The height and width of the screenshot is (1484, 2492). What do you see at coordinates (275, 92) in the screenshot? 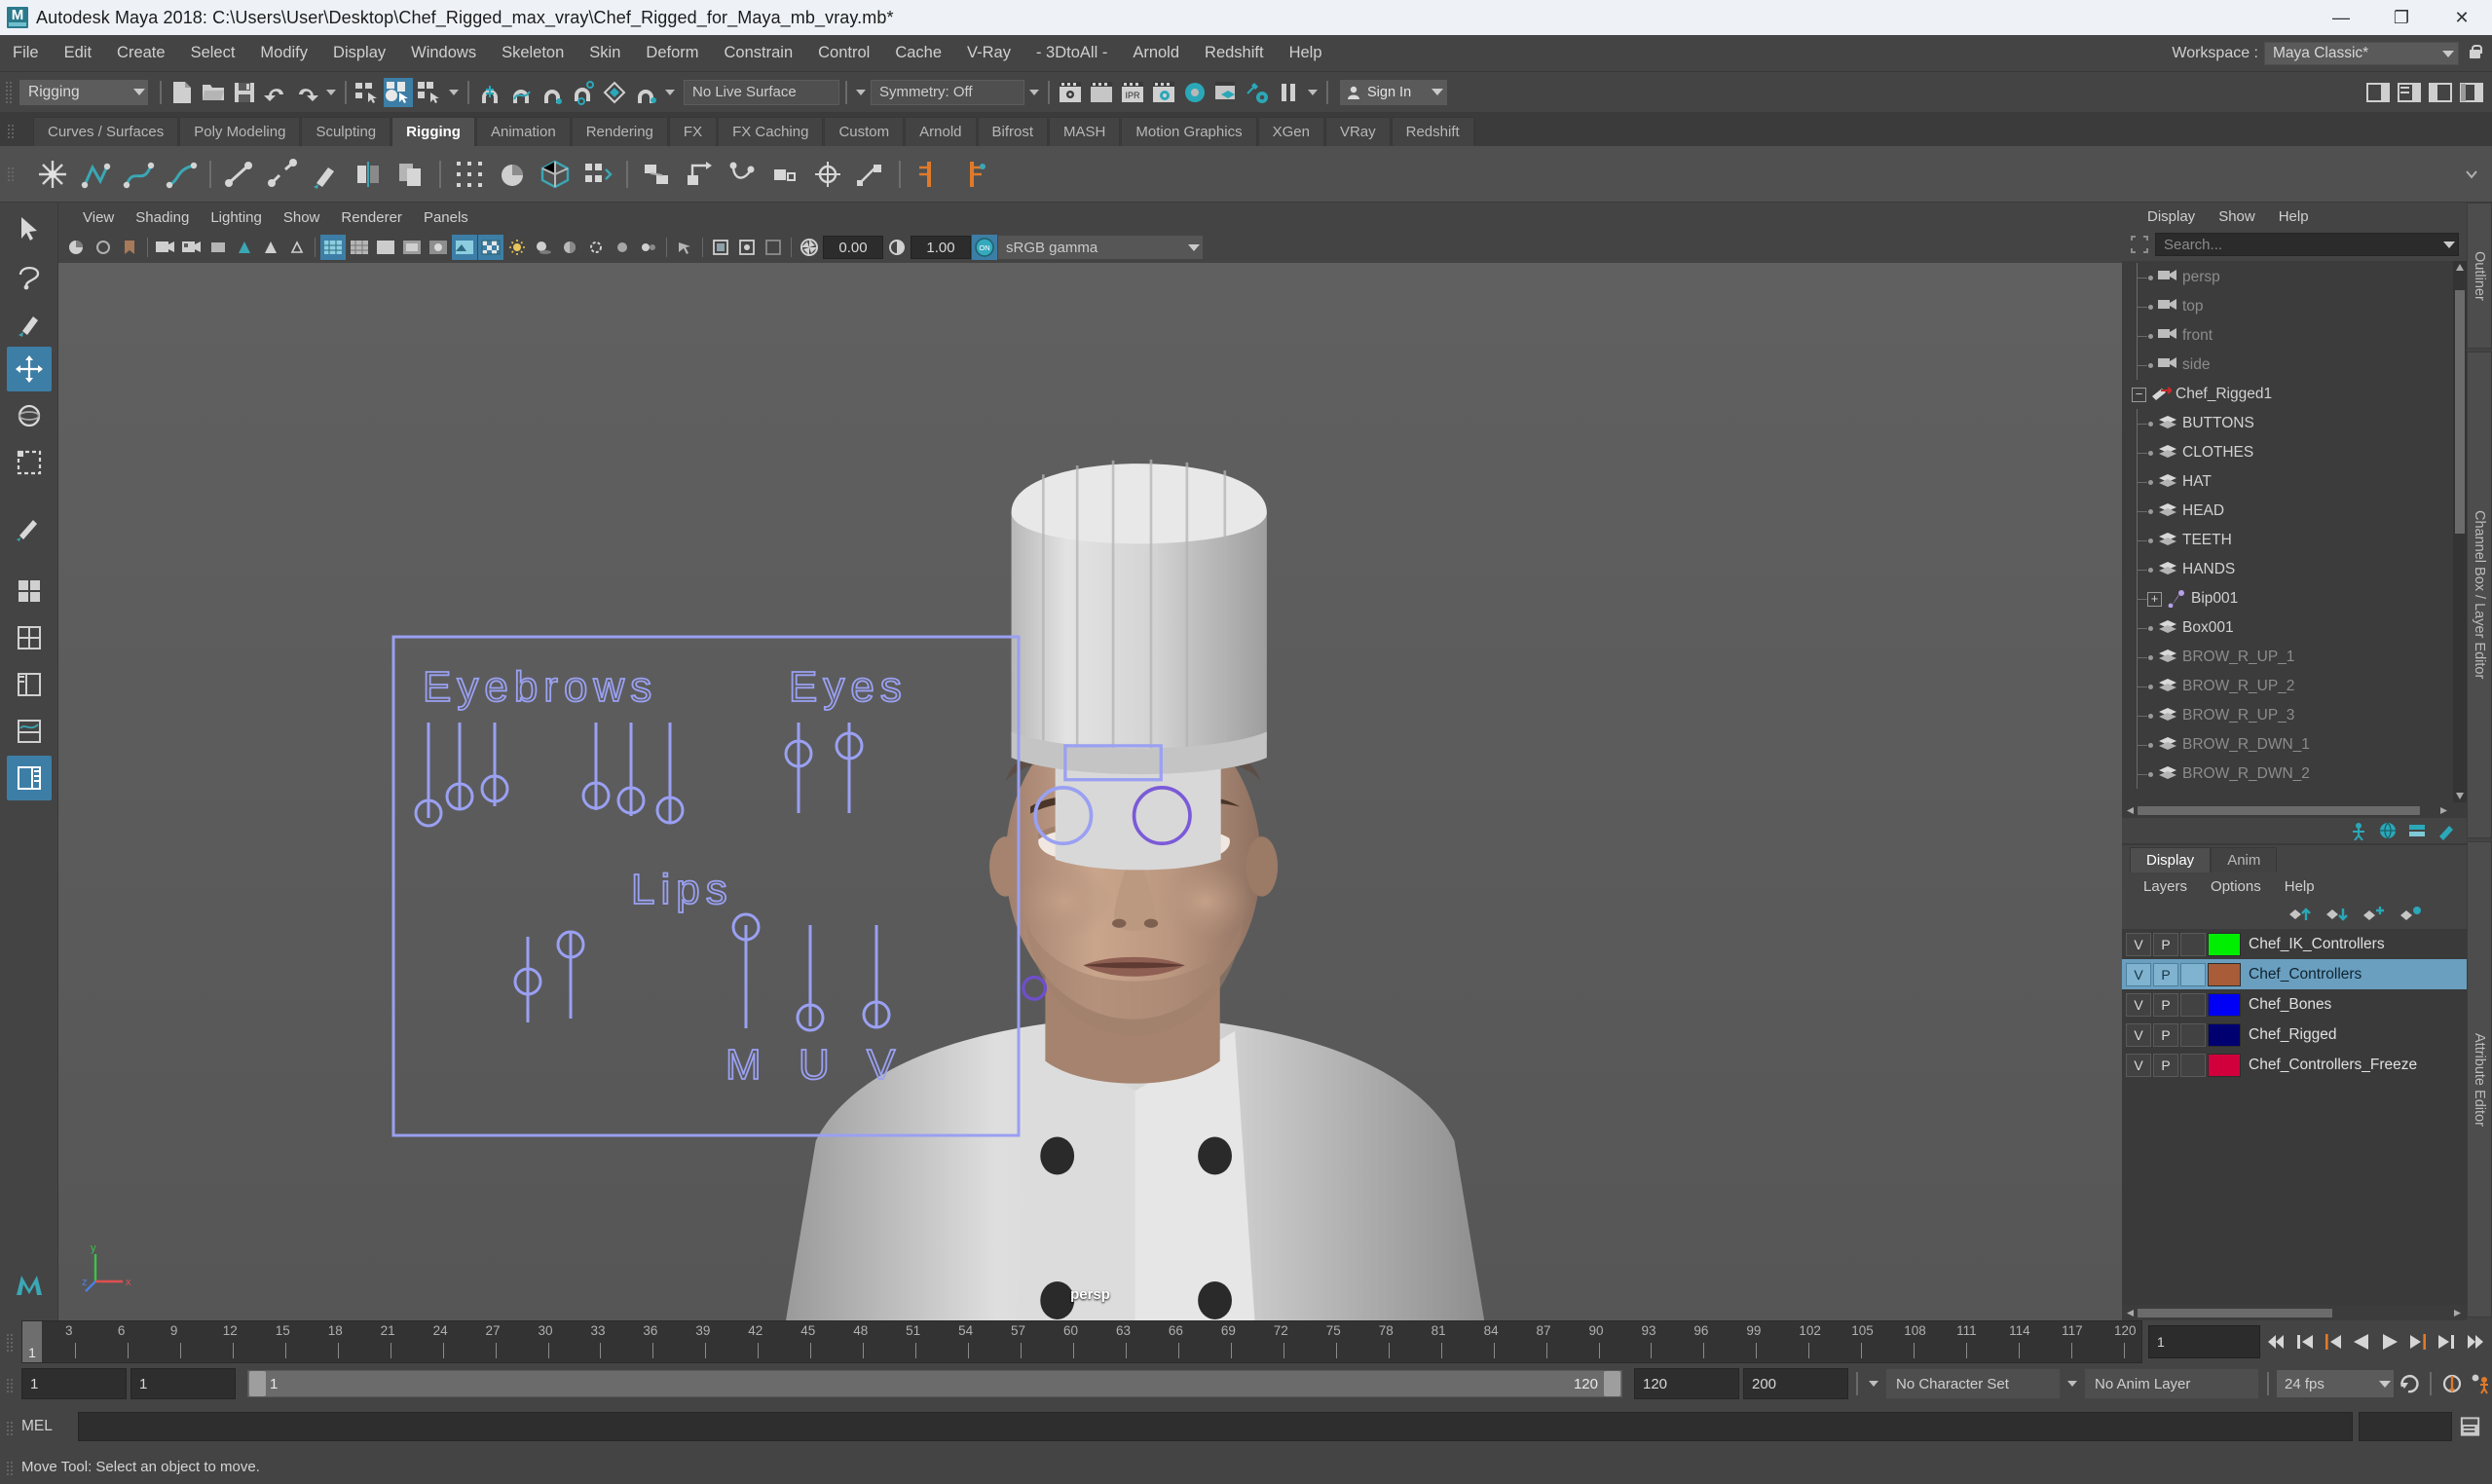
I see `undo-button` at bounding box center [275, 92].